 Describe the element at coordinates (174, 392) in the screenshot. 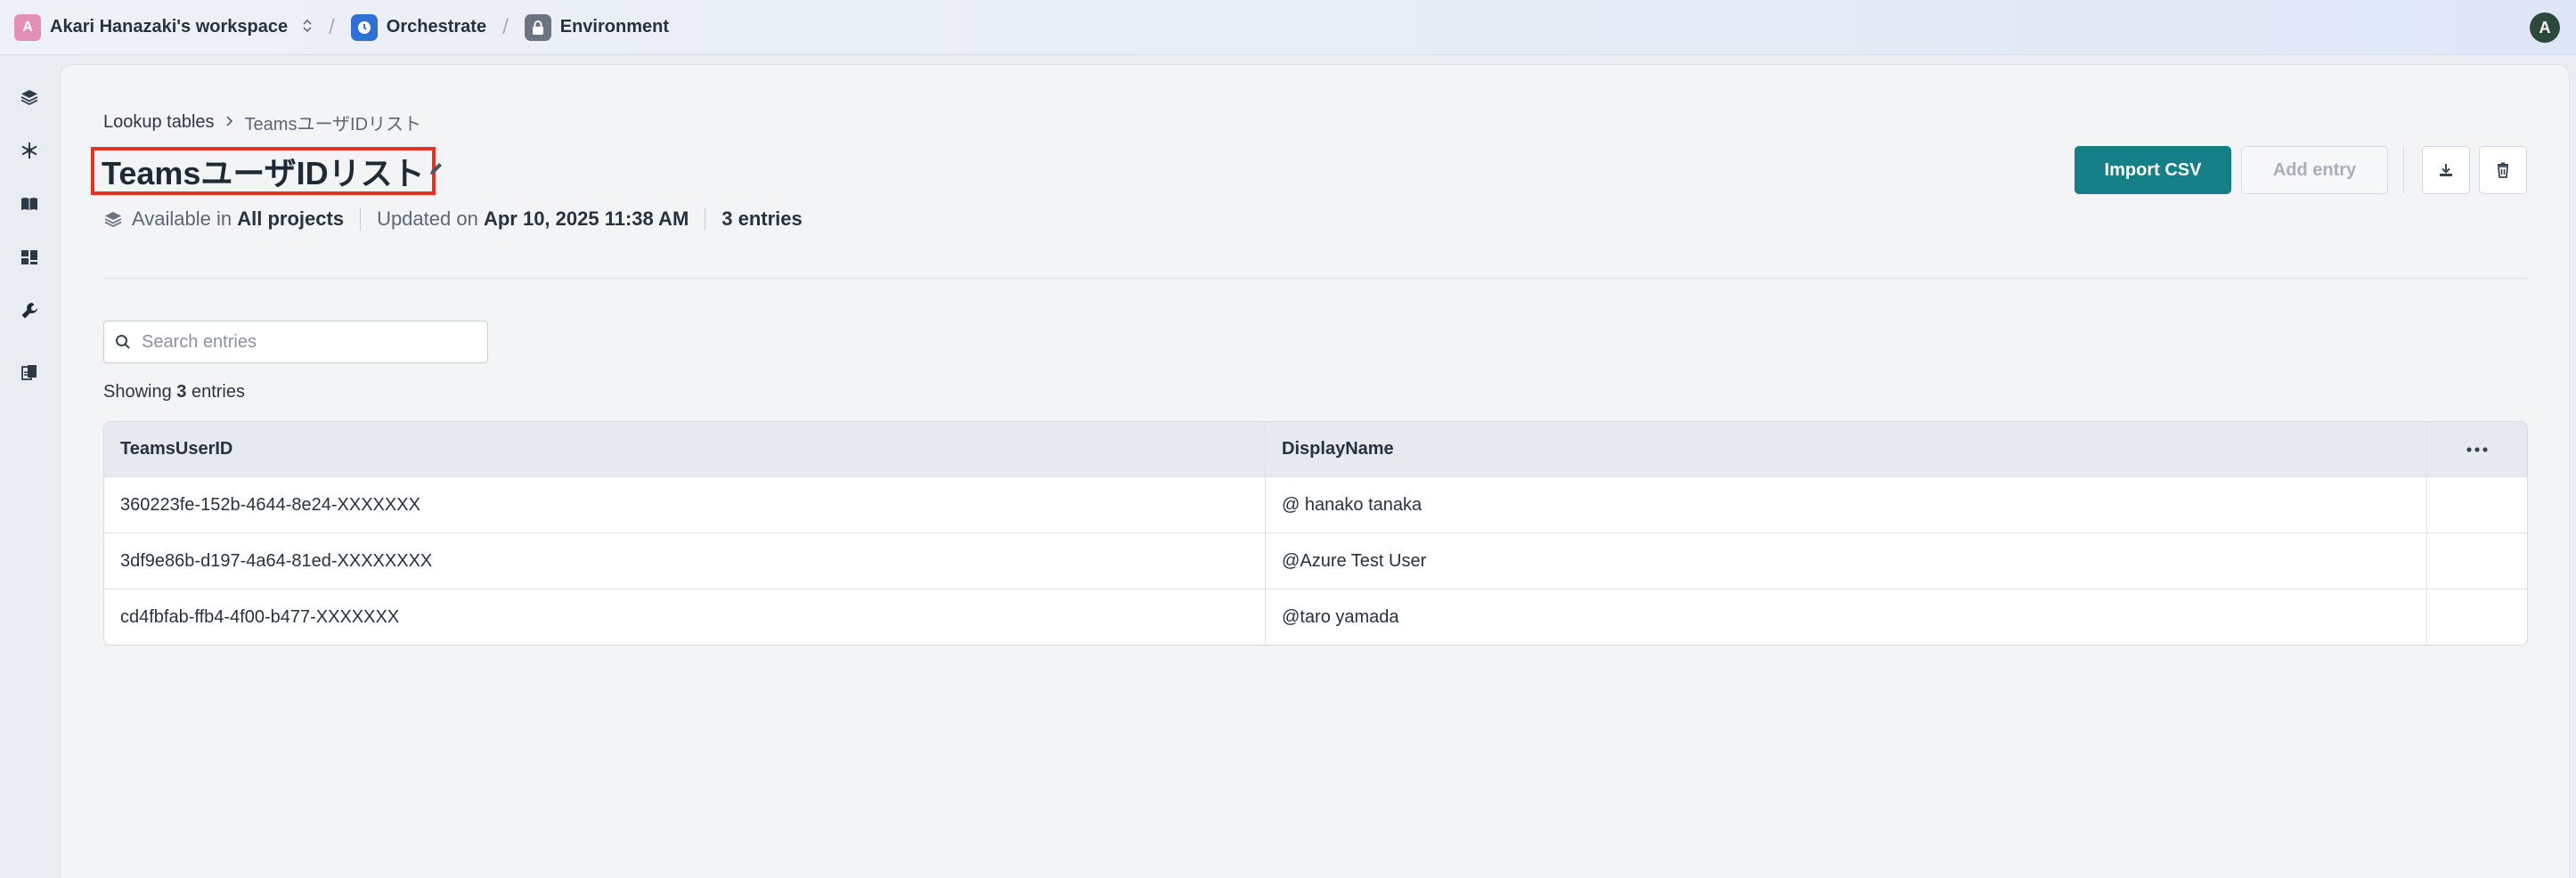

I see `showing-count: Showing 3 entries` at that location.